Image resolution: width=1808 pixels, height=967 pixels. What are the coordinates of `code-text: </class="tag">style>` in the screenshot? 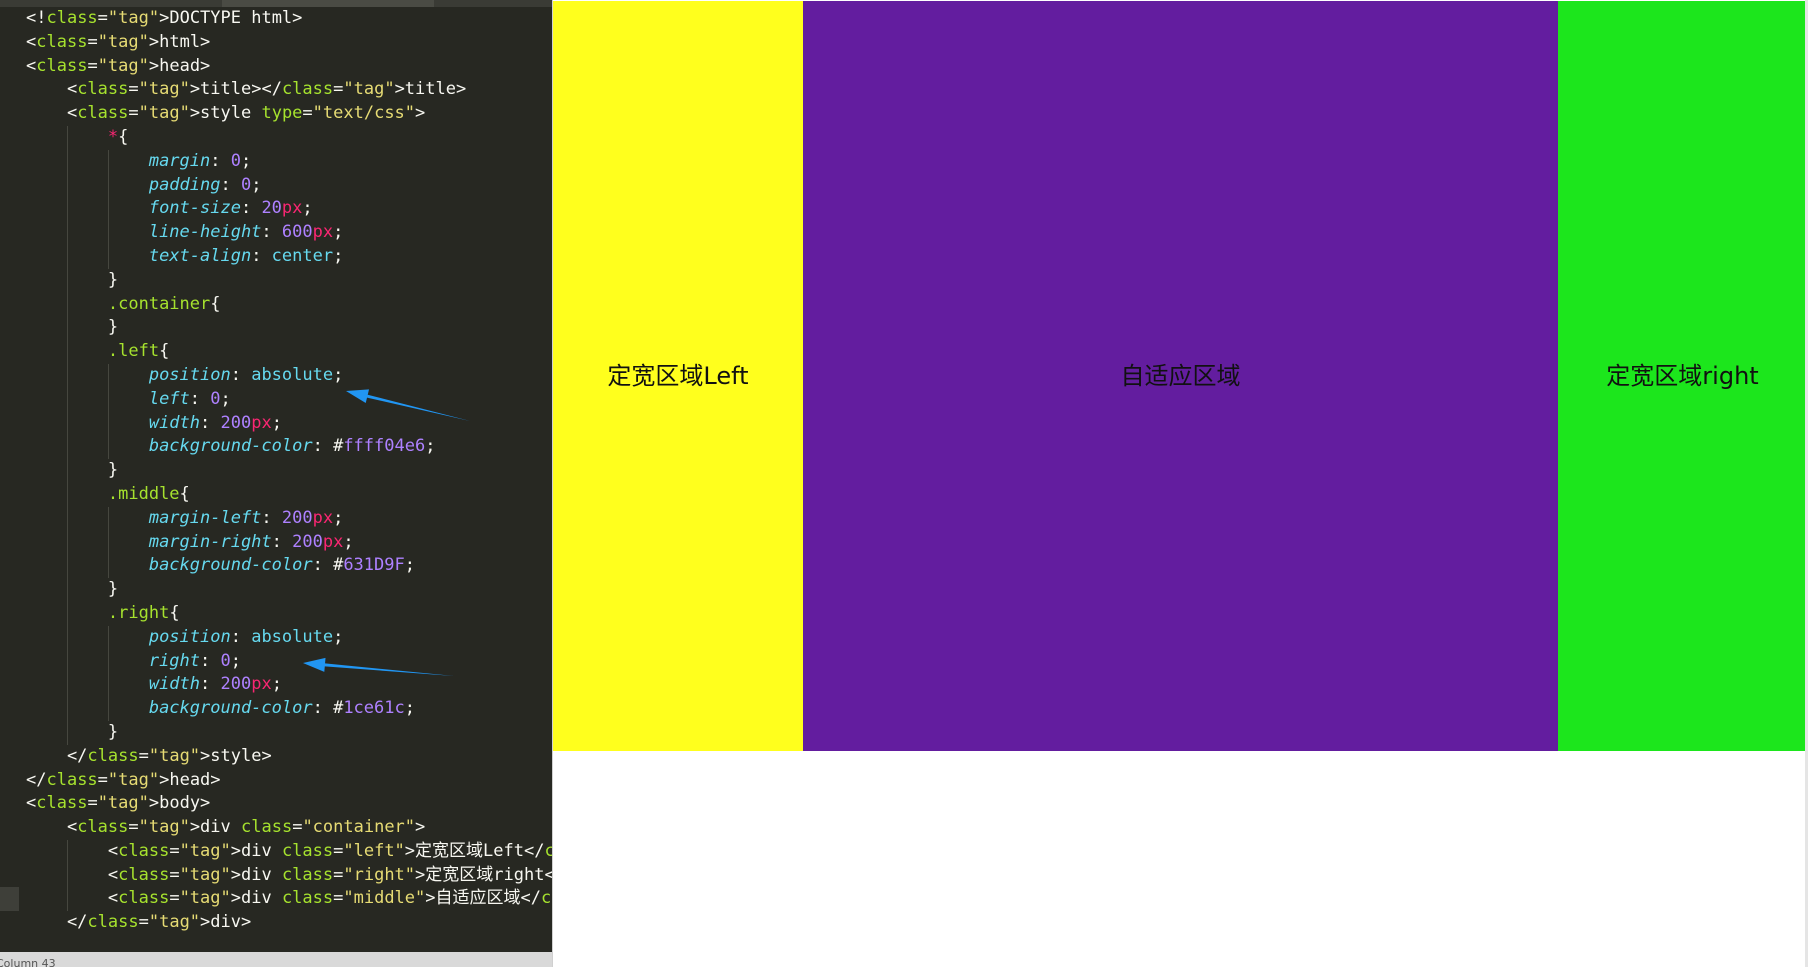 It's located at (149, 755).